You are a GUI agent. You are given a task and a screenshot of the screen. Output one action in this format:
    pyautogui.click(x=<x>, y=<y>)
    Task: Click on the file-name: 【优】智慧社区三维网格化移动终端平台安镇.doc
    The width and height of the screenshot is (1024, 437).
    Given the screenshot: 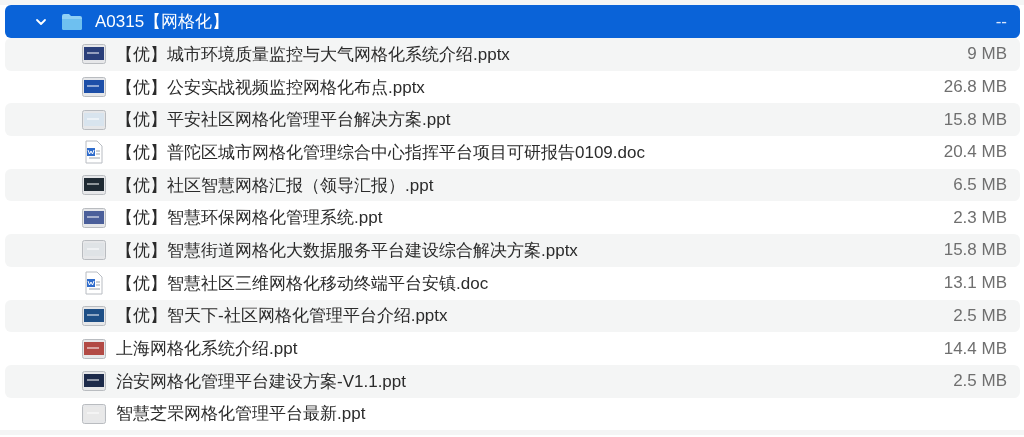 What is the action you would take?
    pyautogui.click(x=302, y=283)
    